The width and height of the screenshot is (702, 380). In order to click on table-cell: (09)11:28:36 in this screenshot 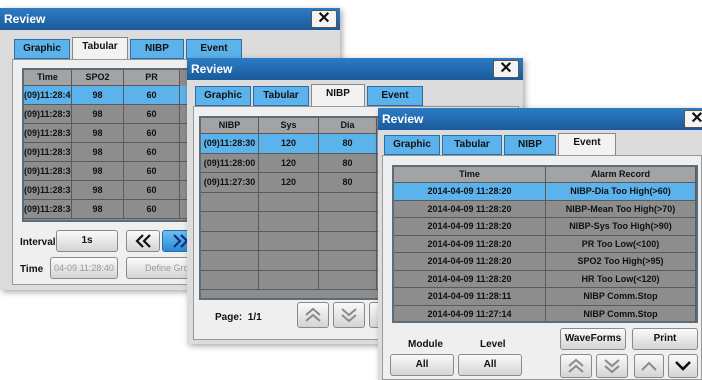, I will do `click(48, 171)`.